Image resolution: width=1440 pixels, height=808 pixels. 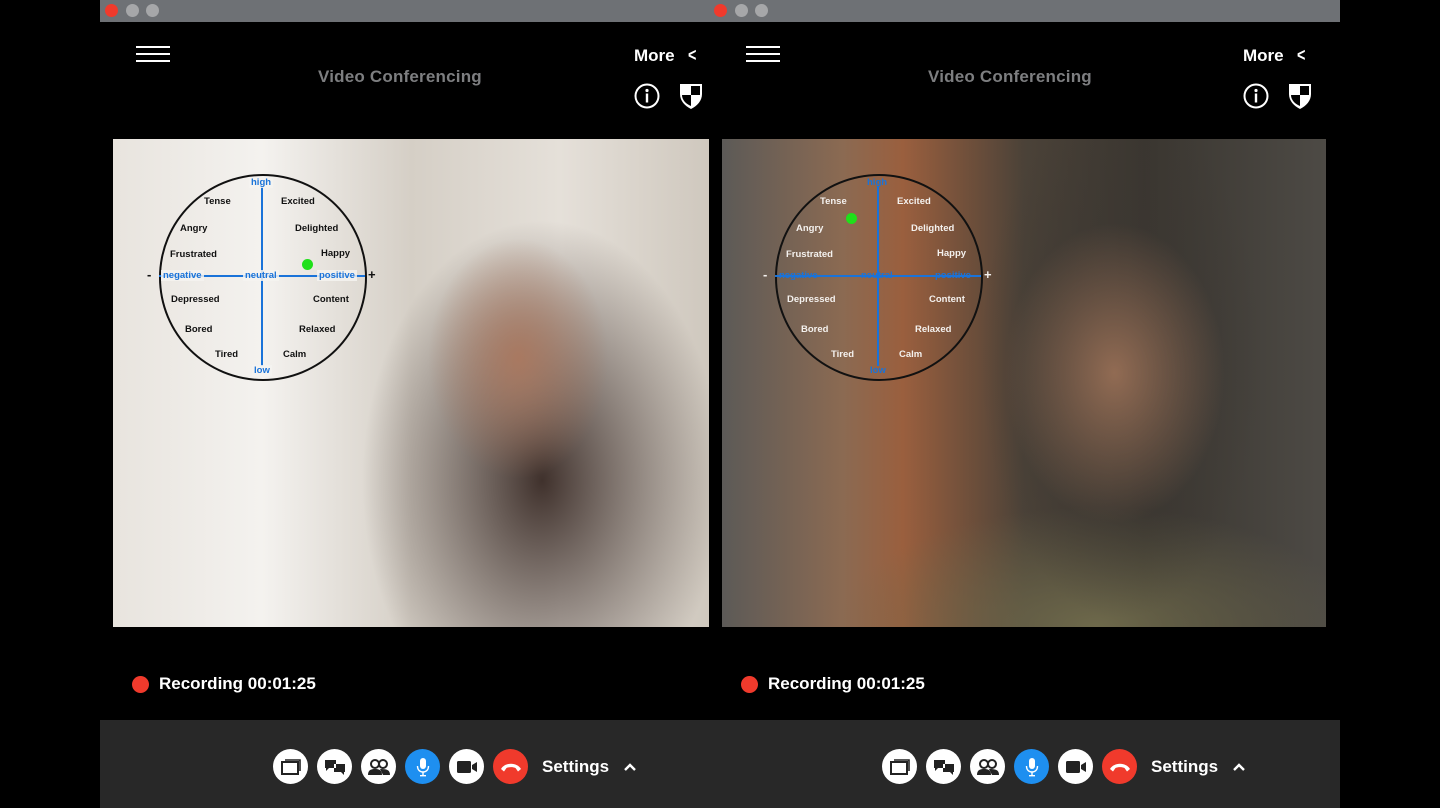 What do you see at coordinates (815, 329) in the screenshot?
I see `emotion-label-bored: Bored` at bounding box center [815, 329].